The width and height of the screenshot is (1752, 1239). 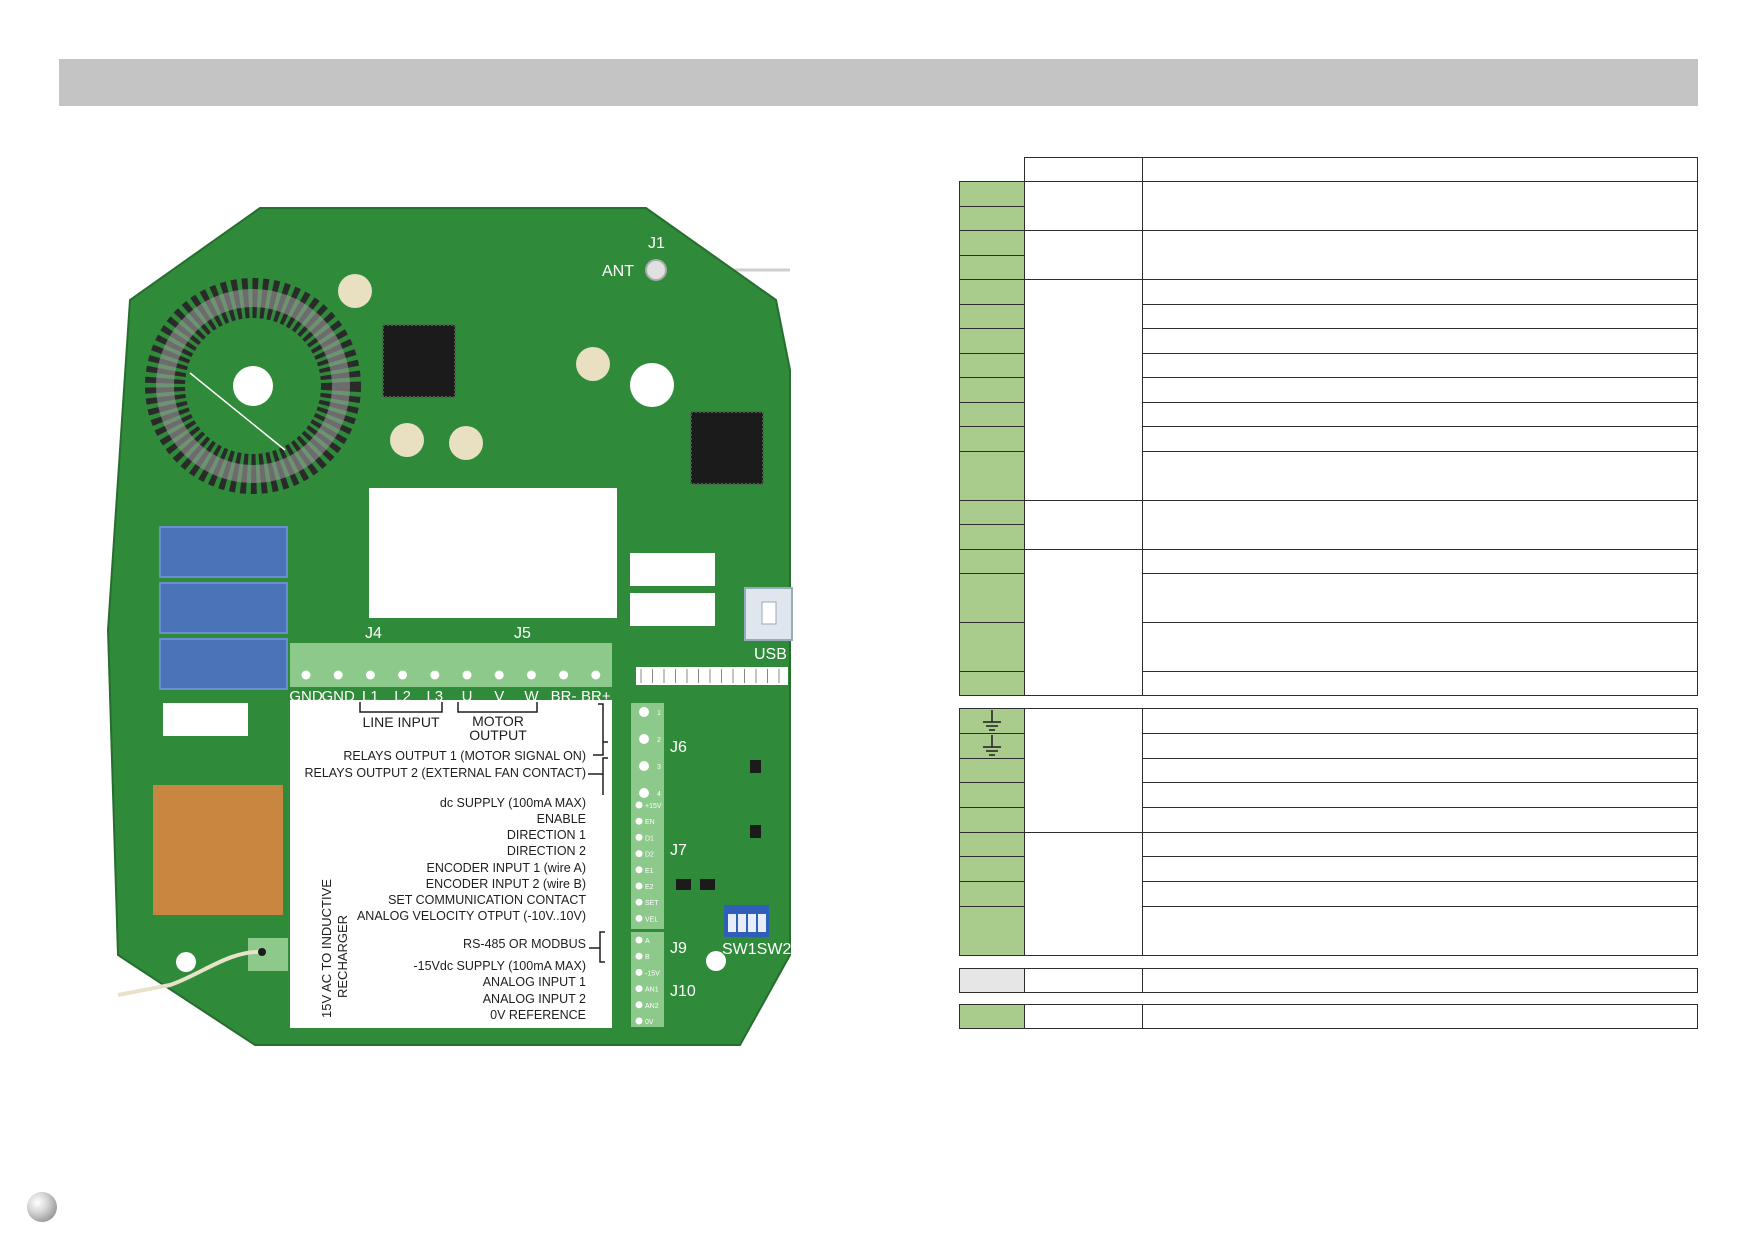 What do you see at coordinates (498, 735) in the screenshot?
I see `motor-output-label-2: OUTPUT` at bounding box center [498, 735].